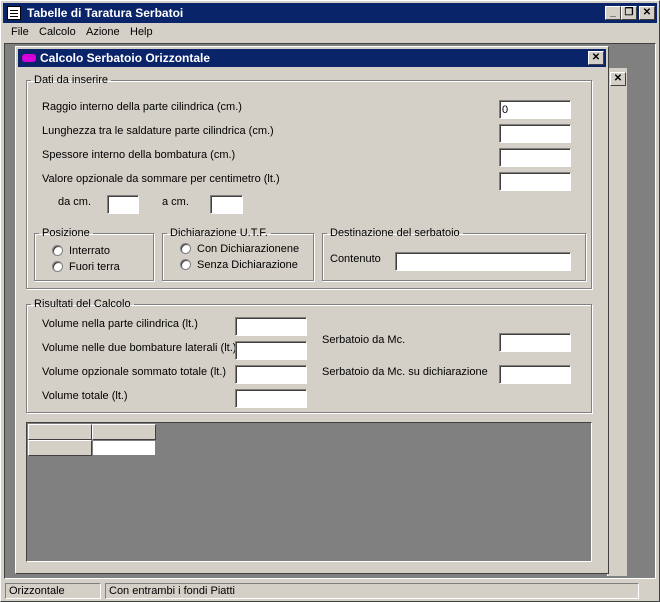  I want to click on child-window-title: Calcolo Serbatoio Orizzontale, so click(125, 58).